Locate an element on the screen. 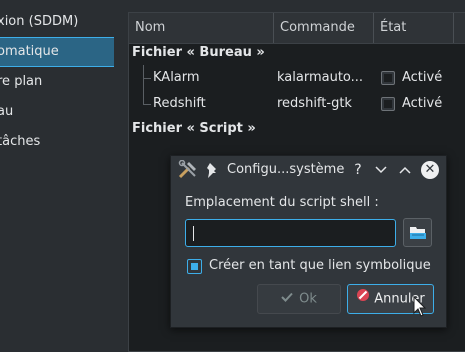 The height and width of the screenshot is (352, 465). folder-open-icon is located at coordinates (418, 234).